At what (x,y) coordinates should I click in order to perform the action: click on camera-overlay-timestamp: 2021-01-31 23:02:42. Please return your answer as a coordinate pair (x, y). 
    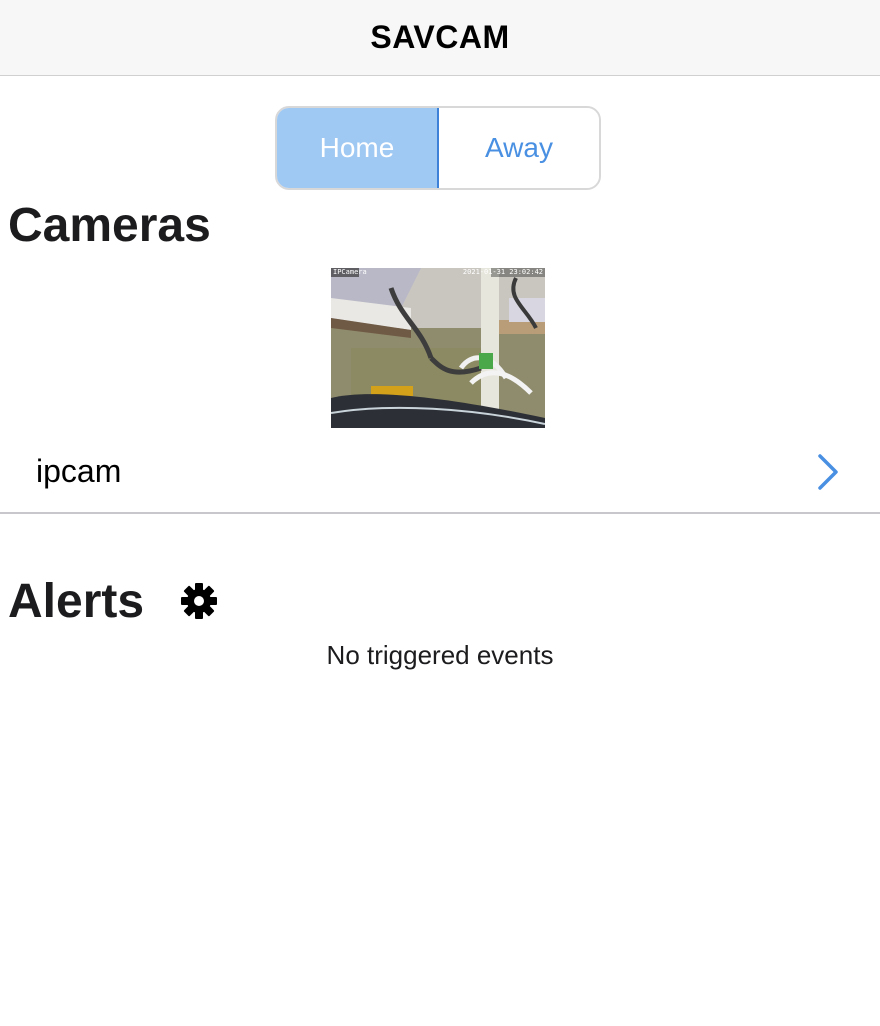
    Looking at the image, I should click on (502, 272).